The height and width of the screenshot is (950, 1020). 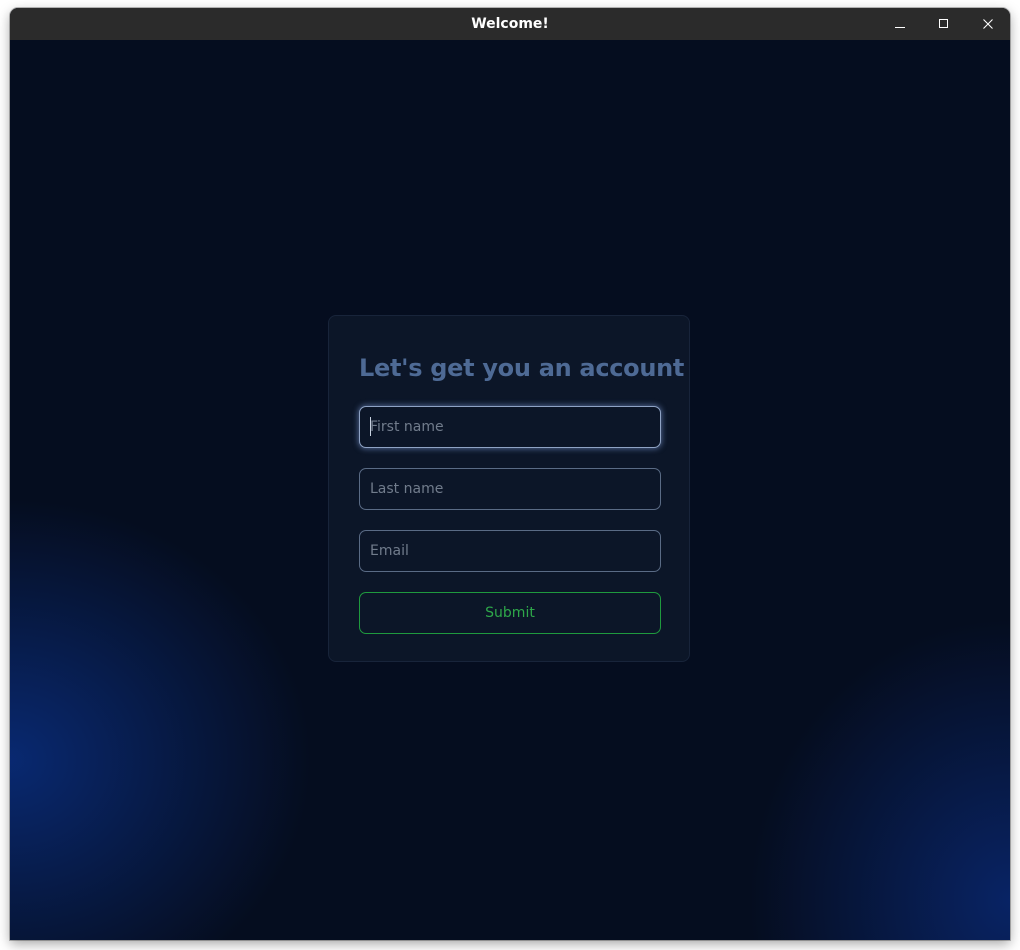 I want to click on minimize-icon, so click(x=900, y=27).